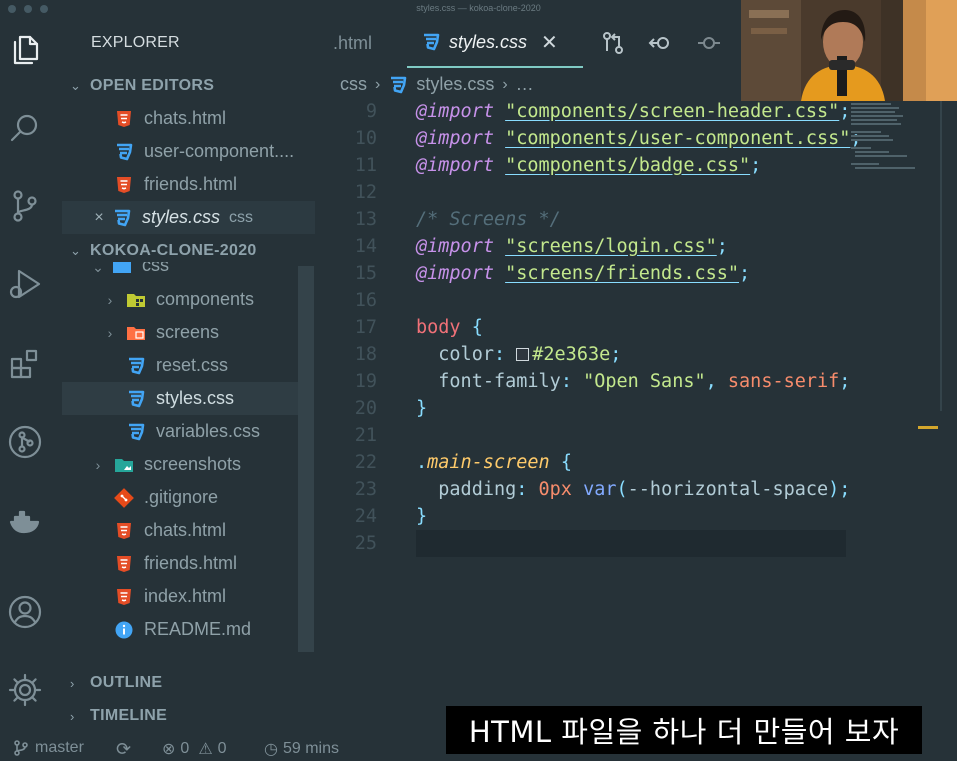 The width and height of the screenshot is (957, 761). Describe the element at coordinates (636, 273) in the screenshot. I see `code-line: 15 @import "screens/friends.css";` at that location.